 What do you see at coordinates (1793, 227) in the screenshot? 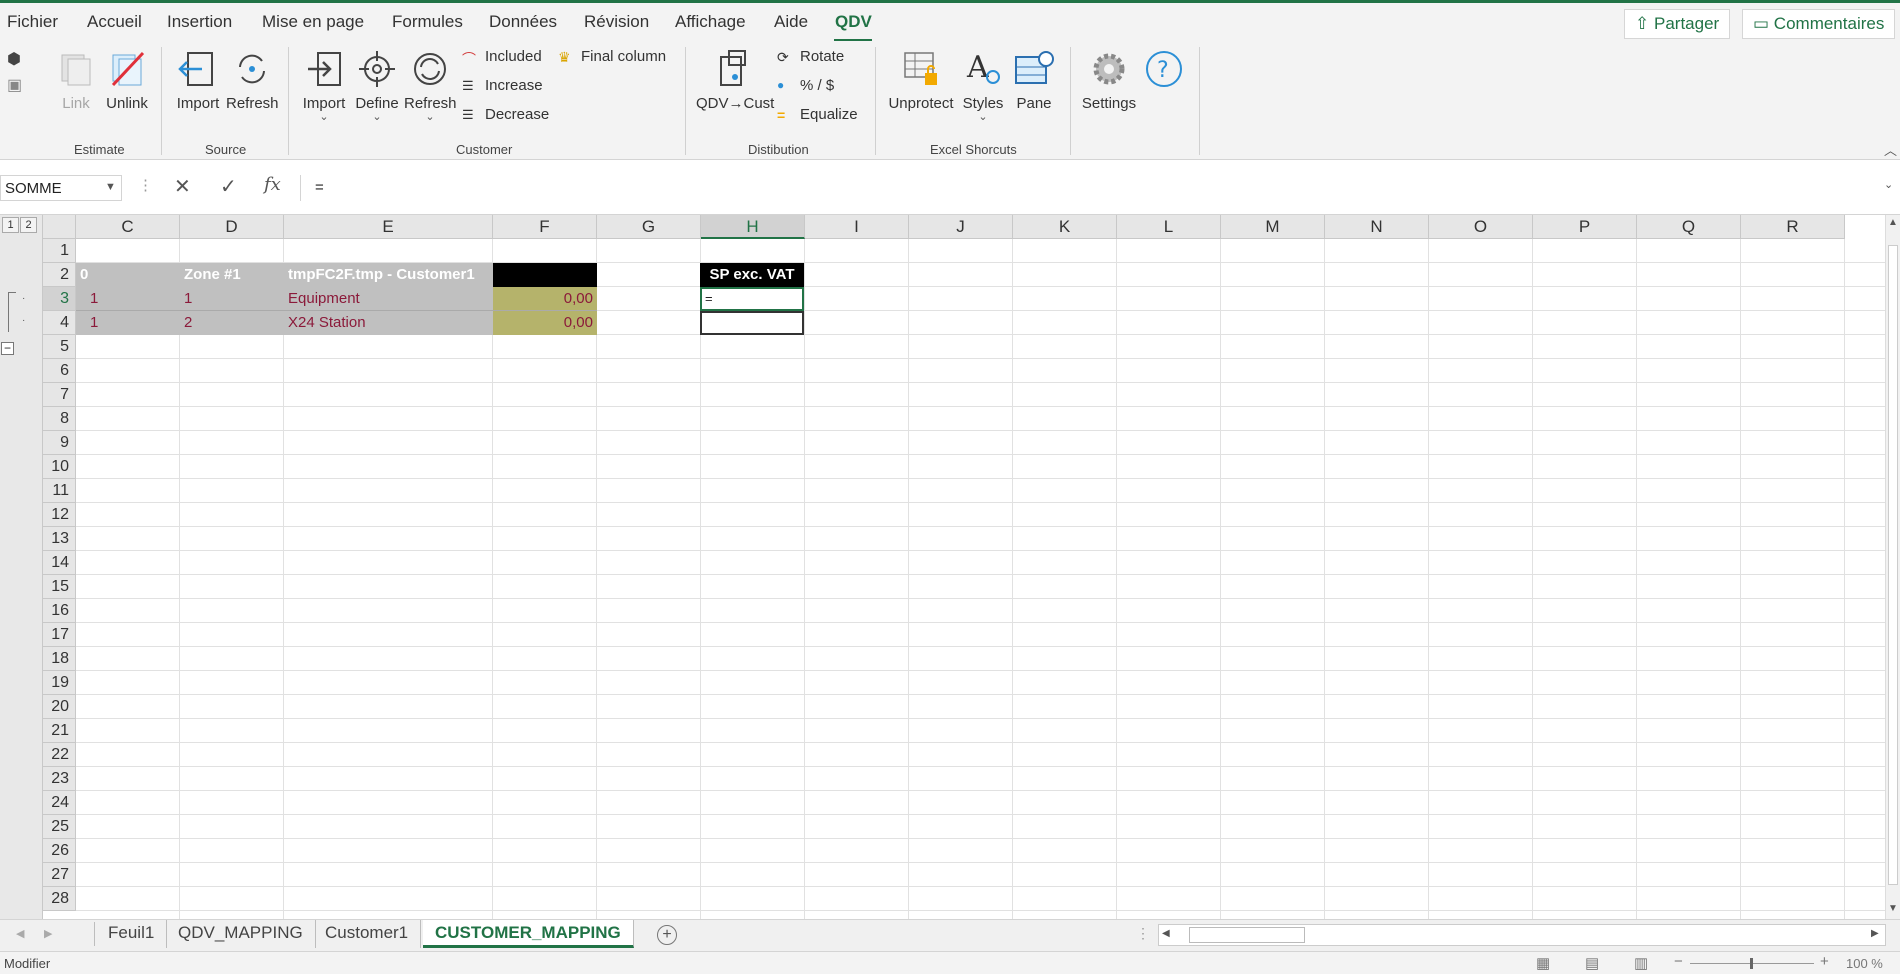
I see `column-header-r: R` at bounding box center [1793, 227].